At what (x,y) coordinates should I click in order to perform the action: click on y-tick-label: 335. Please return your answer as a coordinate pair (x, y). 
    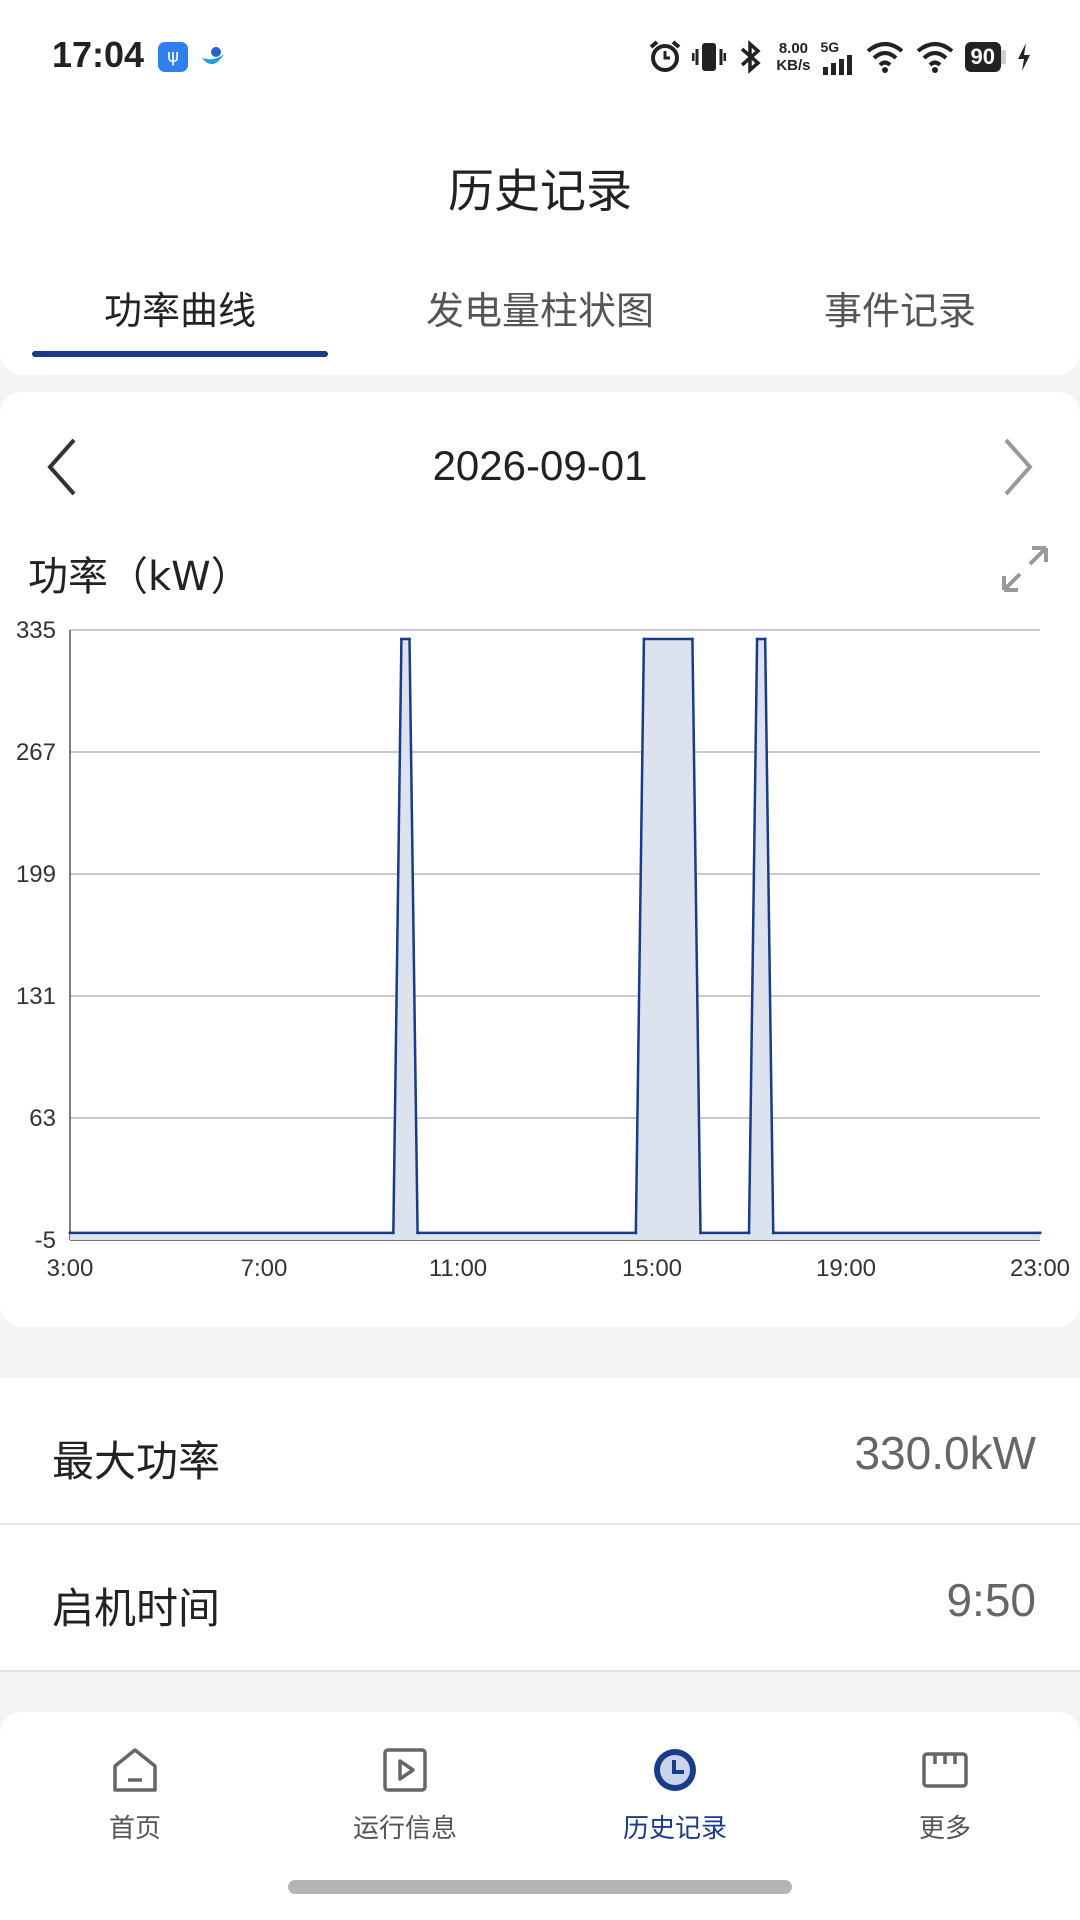
    Looking at the image, I should click on (36, 630).